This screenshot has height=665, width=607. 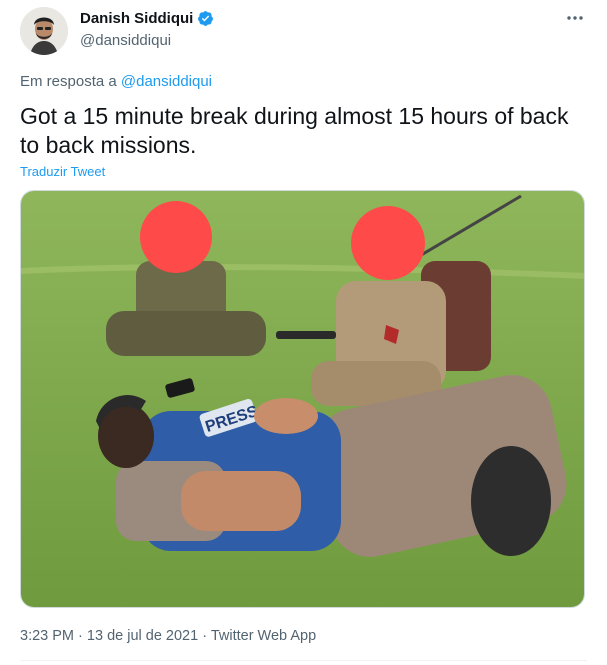 What do you see at coordinates (303, 660) in the screenshot?
I see `divider` at bounding box center [303, 660].